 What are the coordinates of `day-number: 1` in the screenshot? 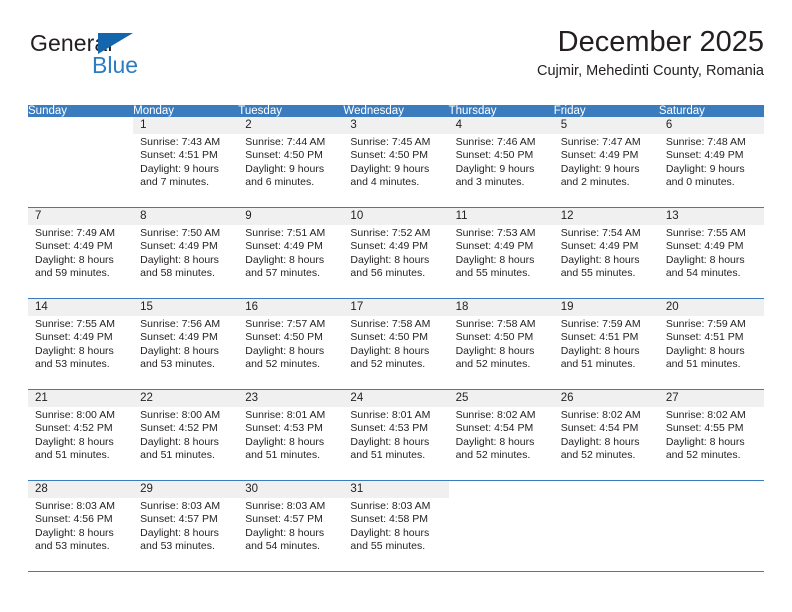 It's located at (186, 125).